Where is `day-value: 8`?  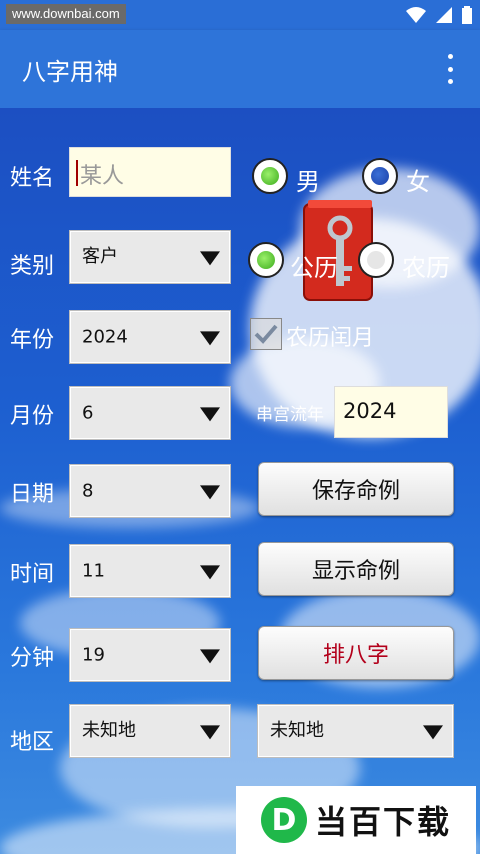
day-value: 8 is located at coordinates (88, 491).